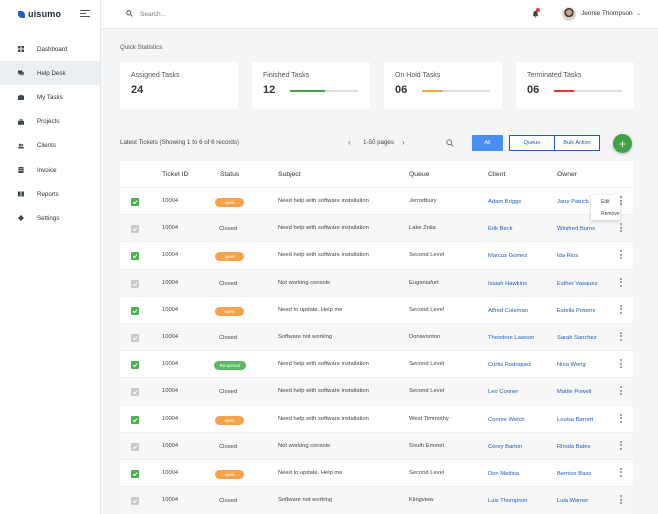  What do you see at coordinates (500, 229) in the screenshot?
I see `client-link: Erik Beck` at bounding box center [500, 229].